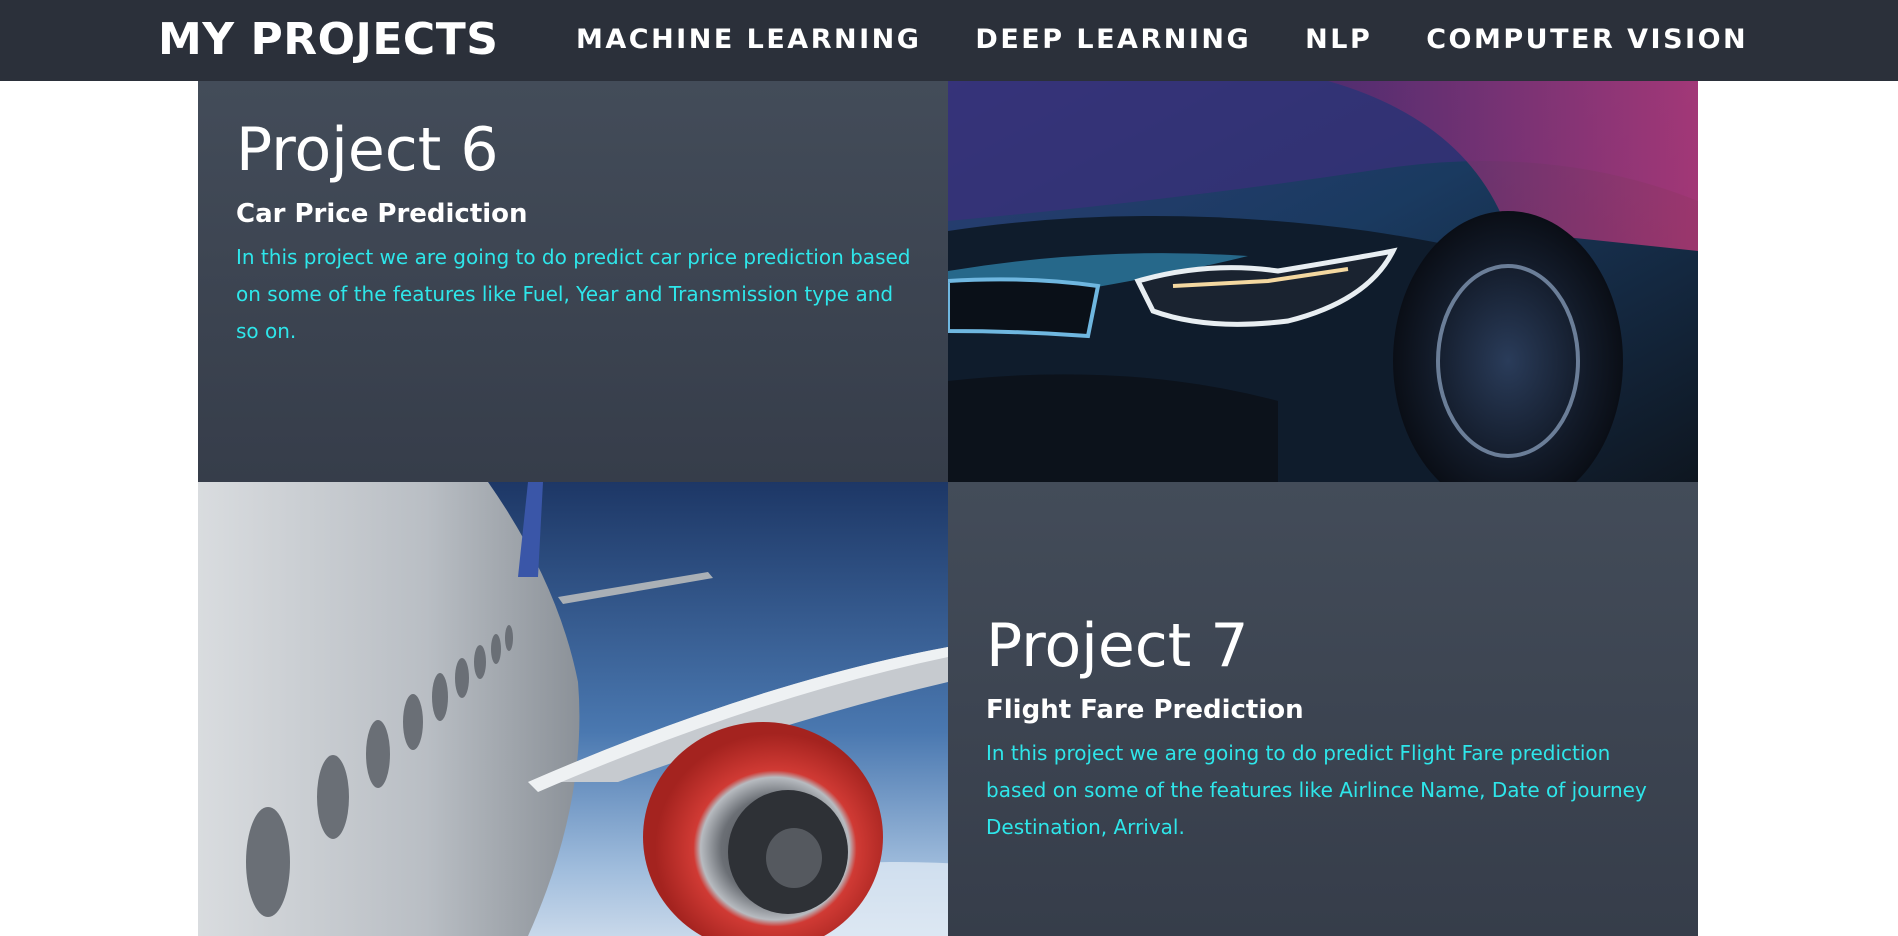 The height and width of the screenshot is (936, 1898). What do you see at coordinates (1338, 39) in the screenshot?
I see `nav-link-nlp: NLP` at bounding box center [1338, 39].